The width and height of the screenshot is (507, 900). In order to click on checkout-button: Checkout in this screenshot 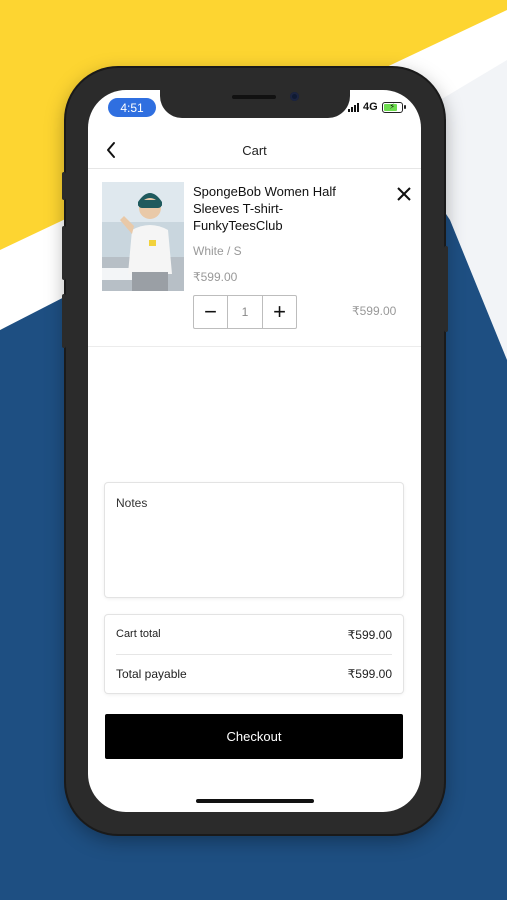, I will do `click(254, 736)`.